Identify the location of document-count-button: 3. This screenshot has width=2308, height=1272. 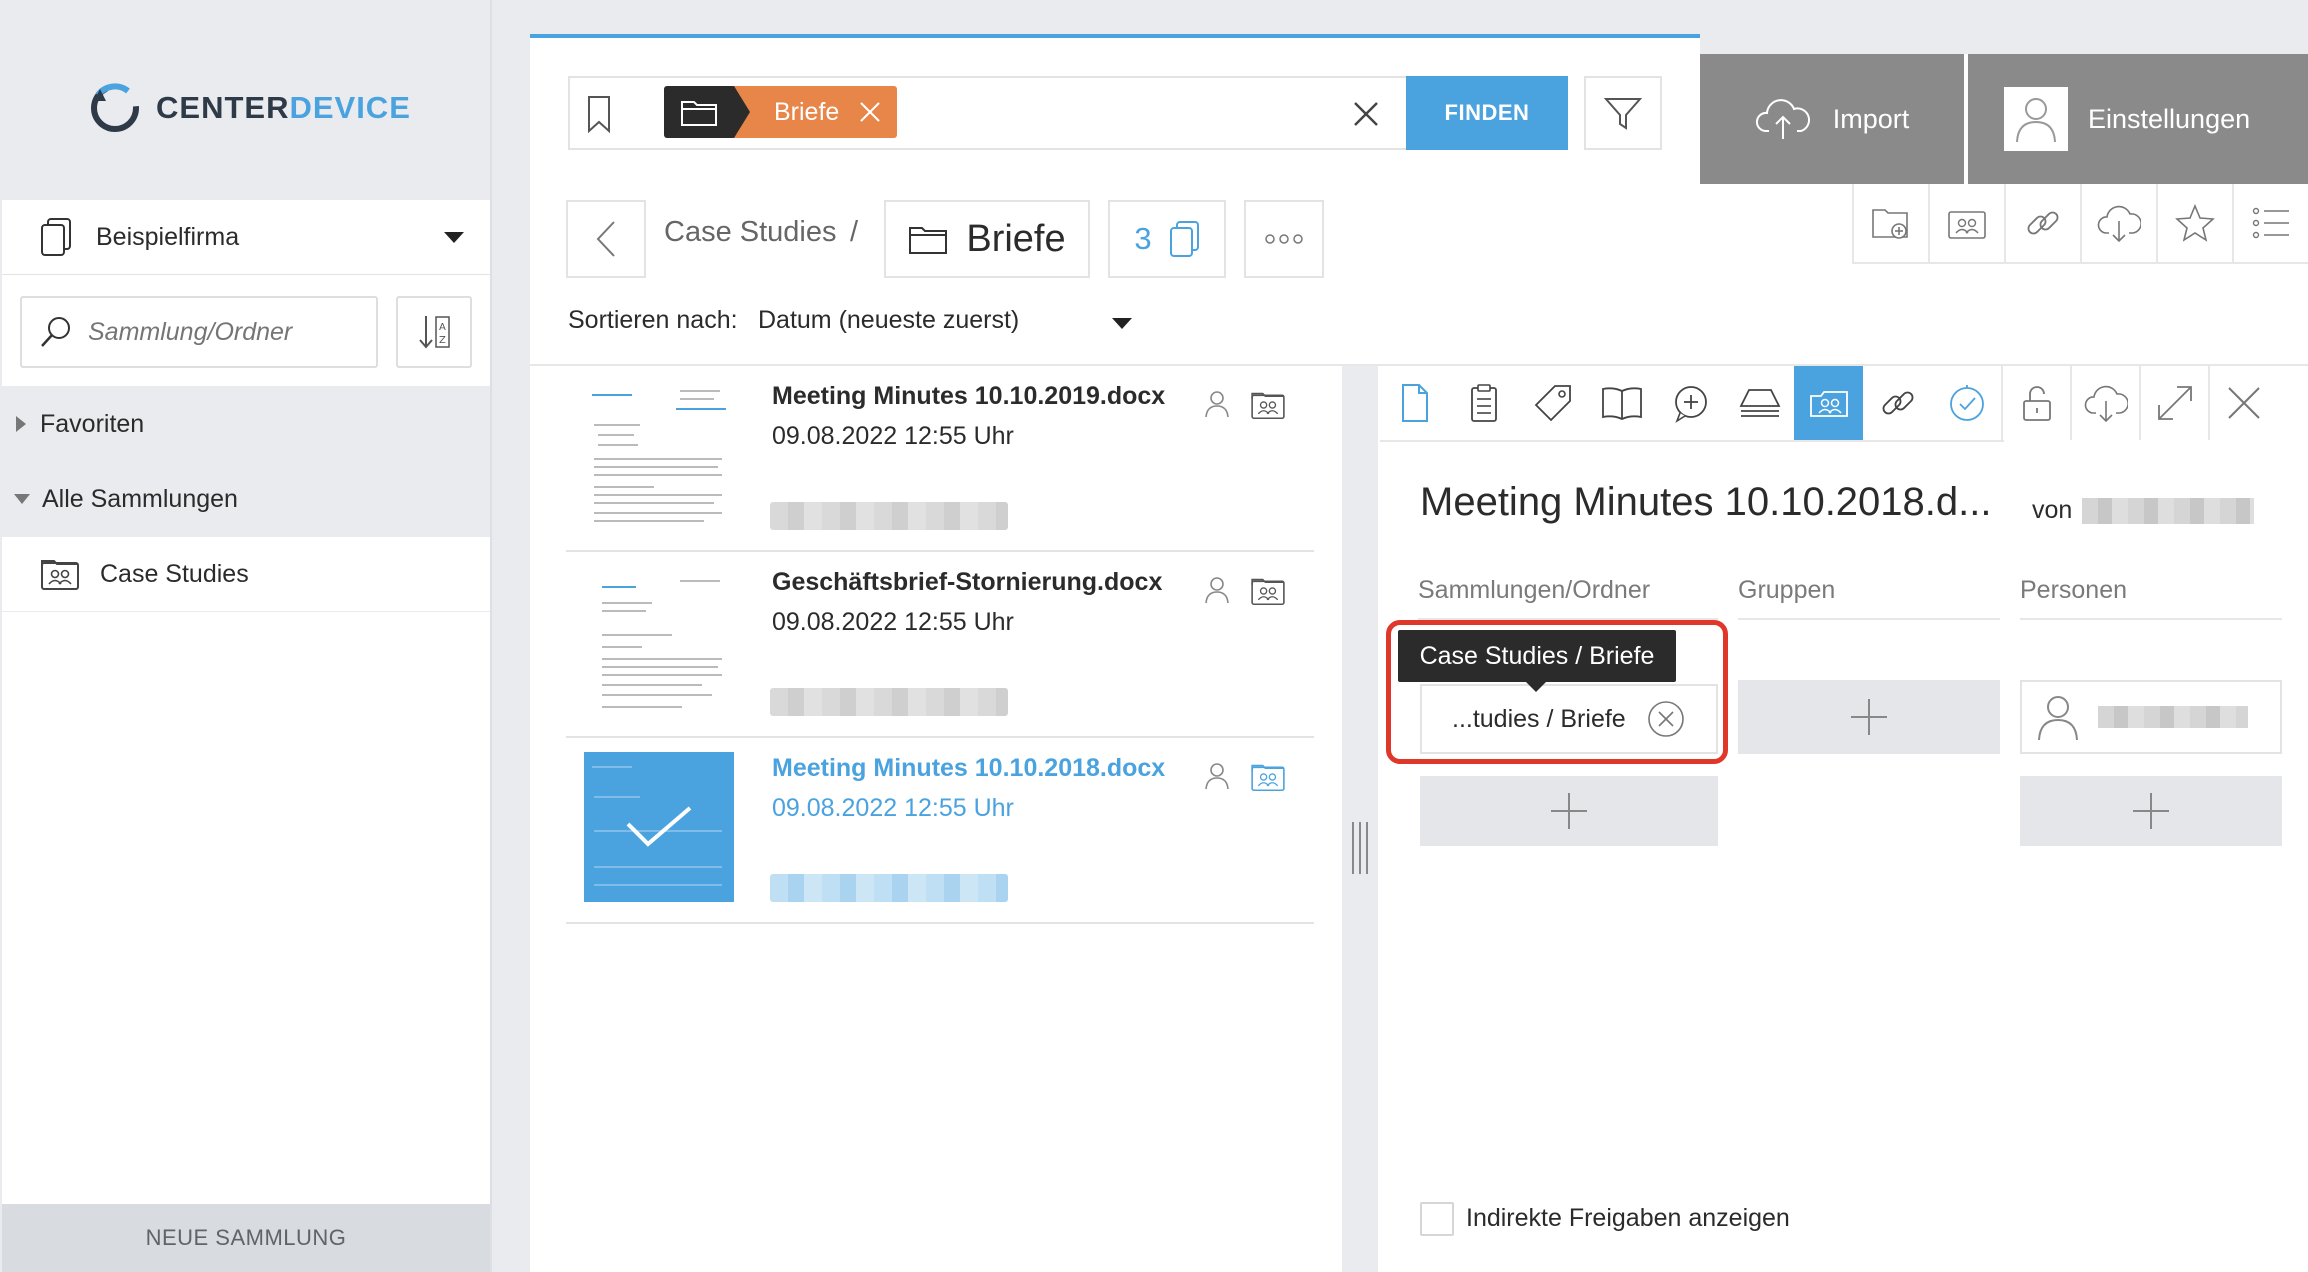
(1167, 239).